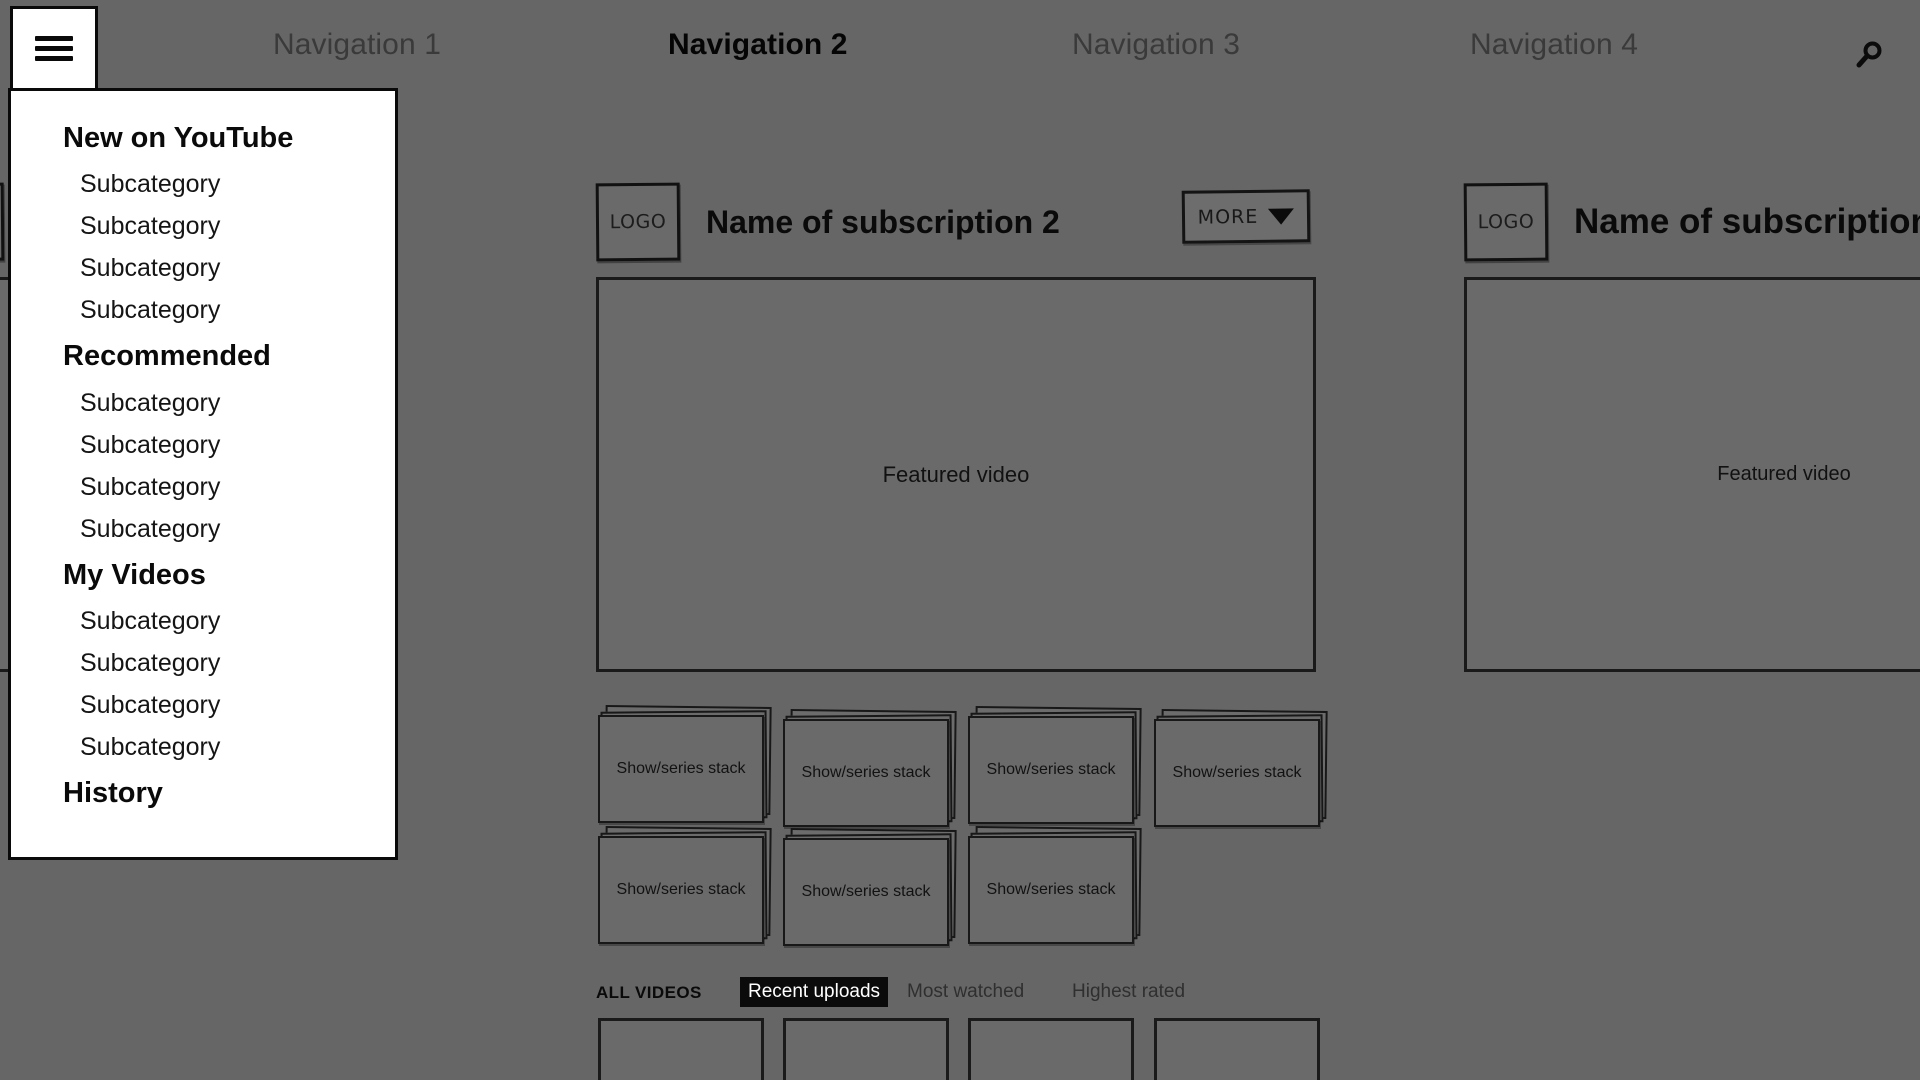  Describe the element at coordinates (638, 222) in the screenshot. I see `subscription-2-logo: LOGO` at that location.